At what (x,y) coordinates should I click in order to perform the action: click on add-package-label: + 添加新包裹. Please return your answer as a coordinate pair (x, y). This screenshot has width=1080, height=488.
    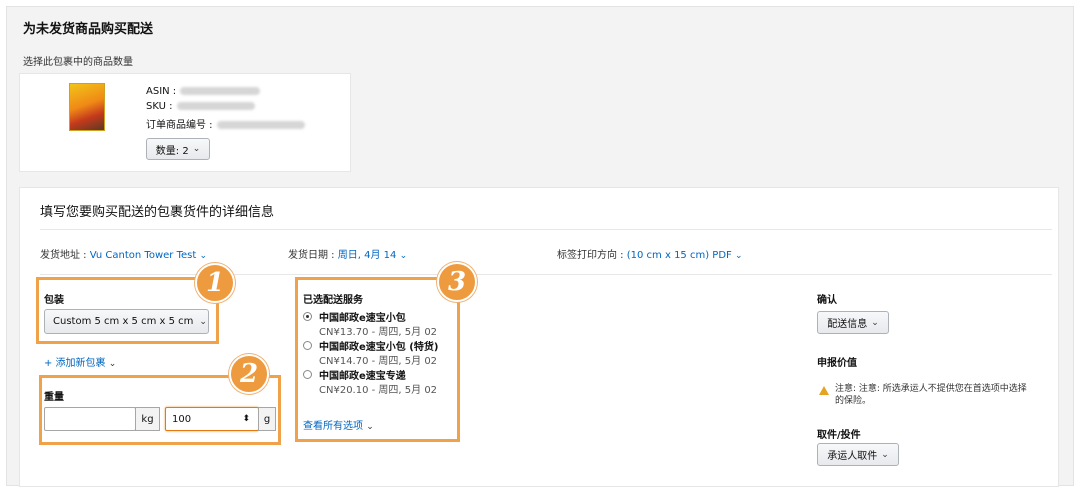
    Looking at the image, I should click on (75, 363).